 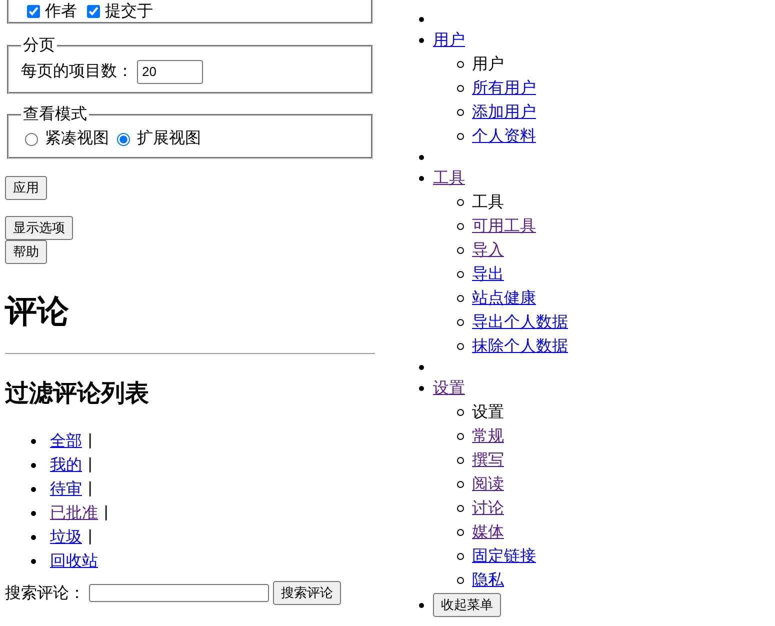 What do you see at coordinates (39, 45) in the screenshot?
I see `fieldset-legend: 分页` at bounding box center [39, 45].